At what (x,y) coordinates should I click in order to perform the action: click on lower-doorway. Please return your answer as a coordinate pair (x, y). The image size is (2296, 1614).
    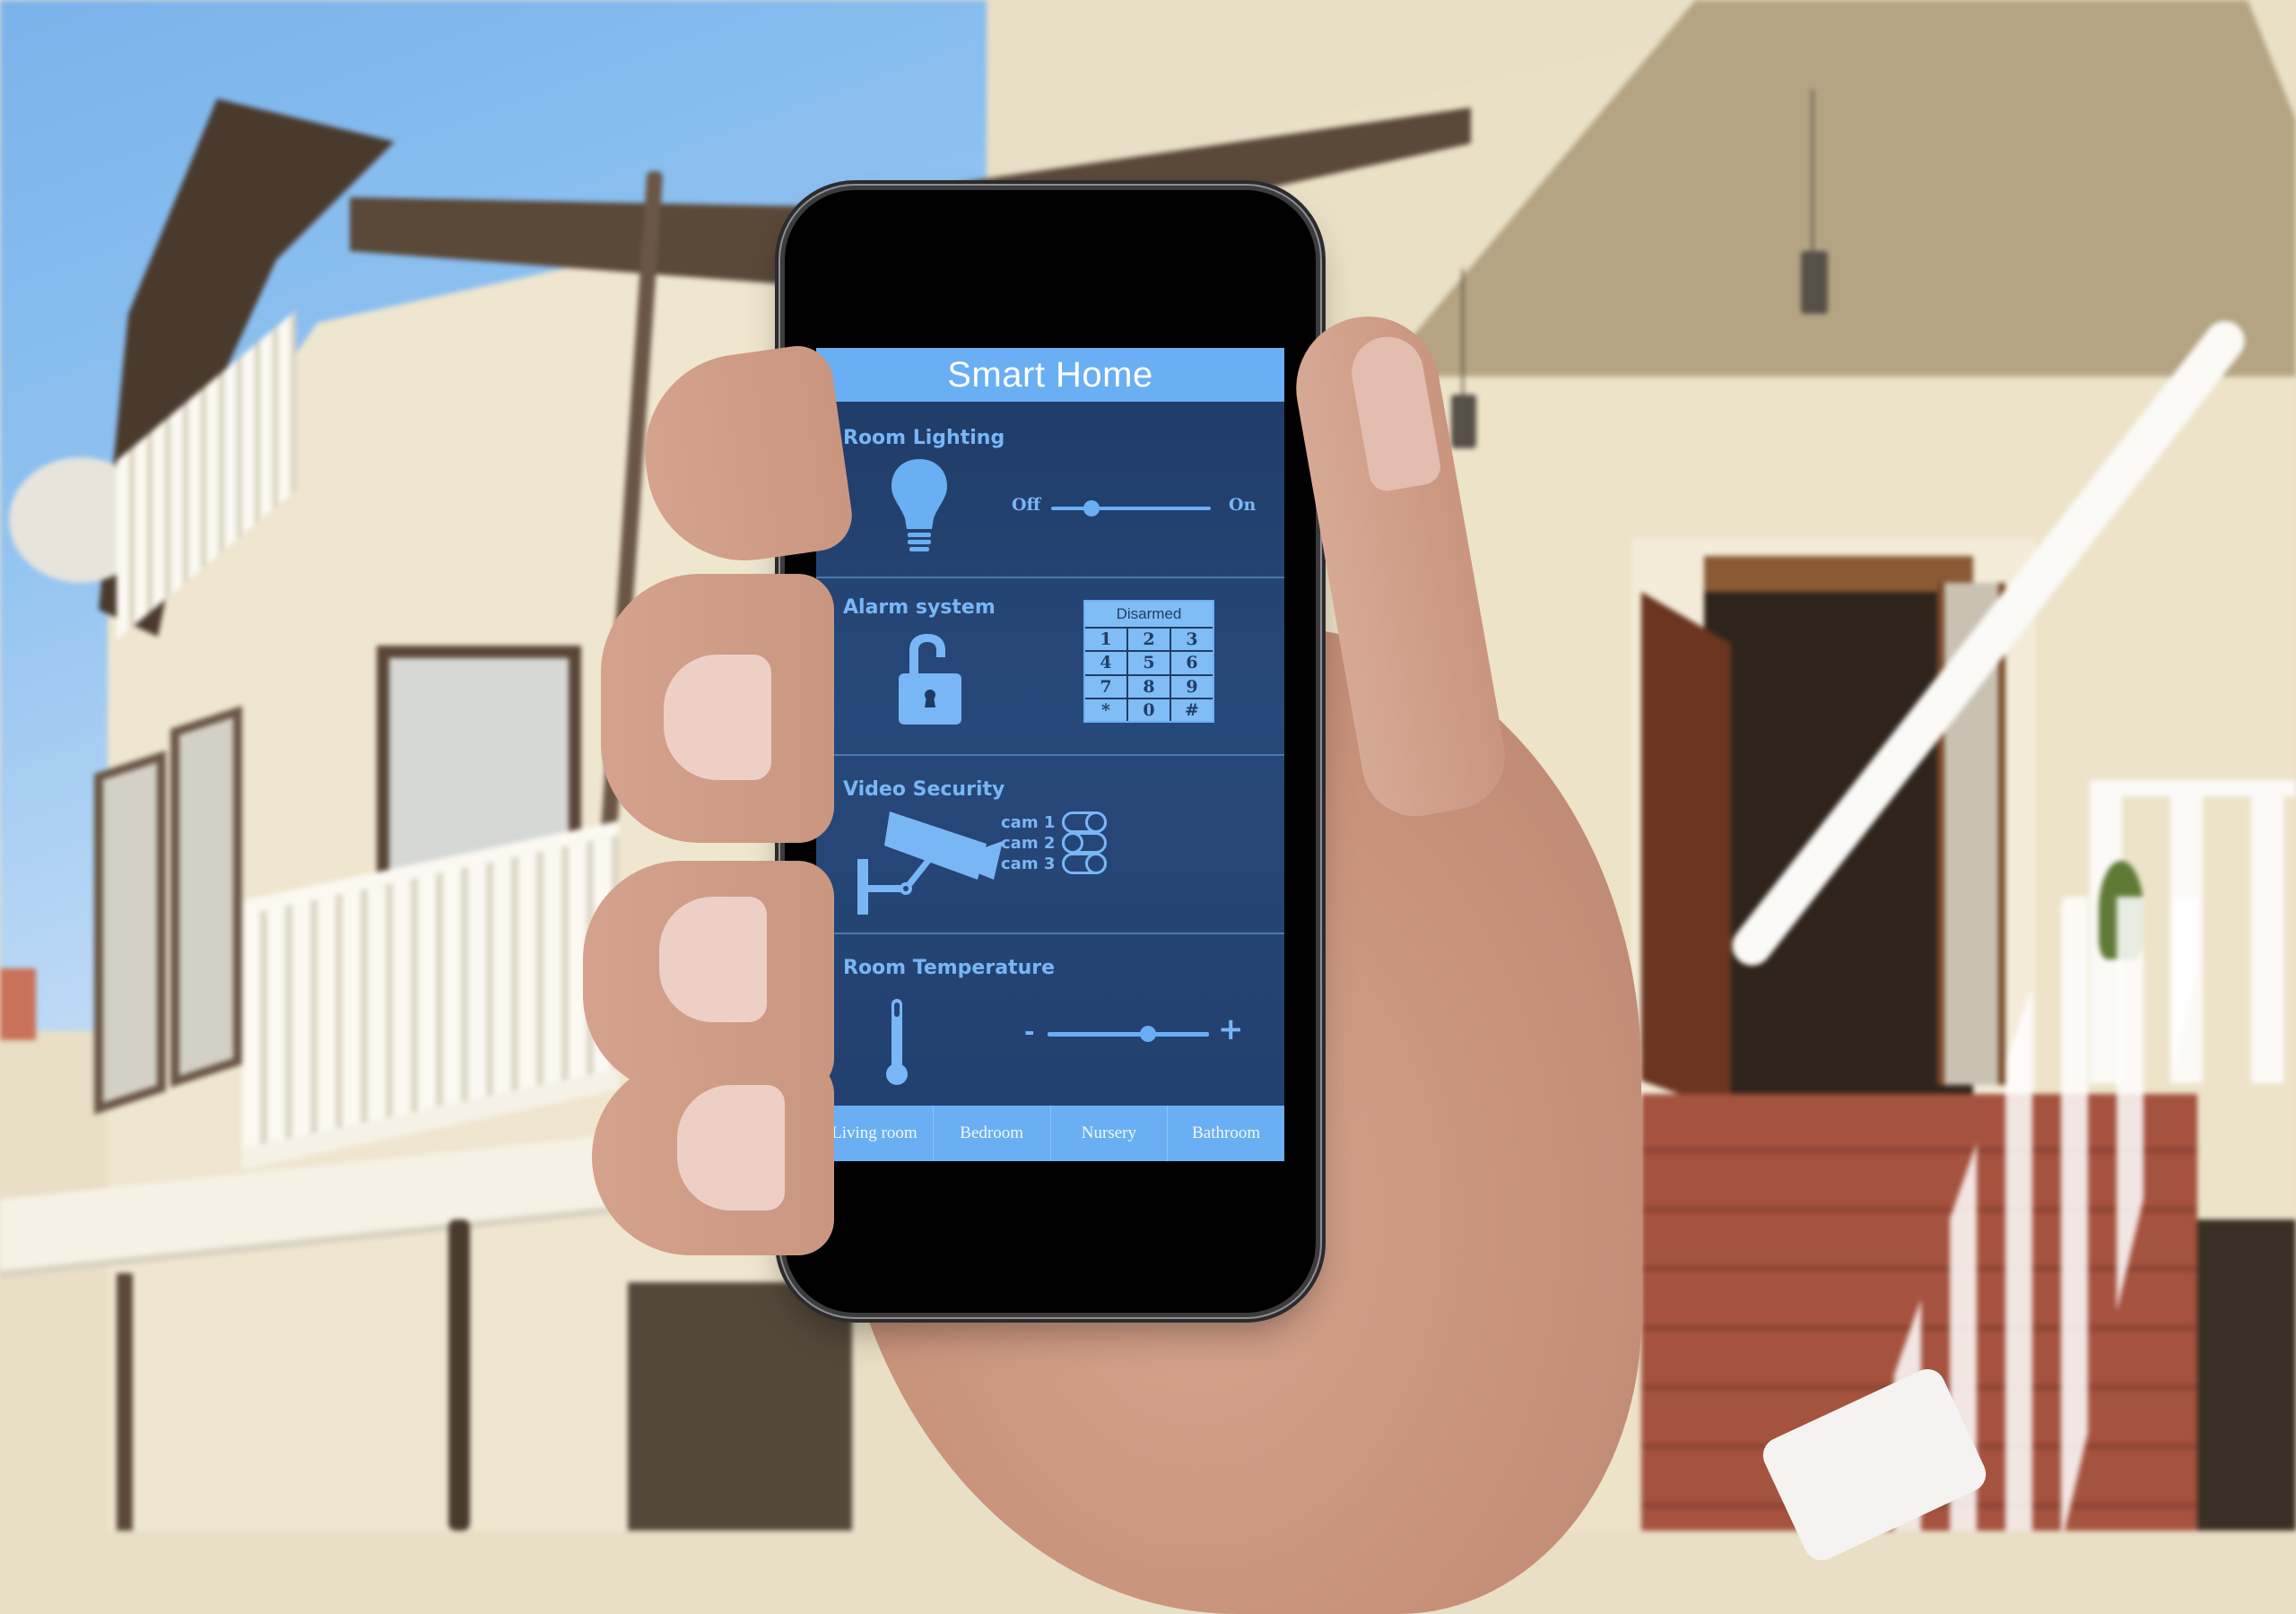
    Looking at the image, I should click on (740, 1406).